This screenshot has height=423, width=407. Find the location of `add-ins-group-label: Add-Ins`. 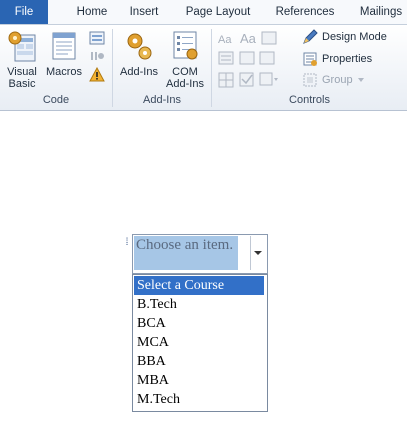

add-ins-group-label: Add-Ins is located at coordinates (162, 100).